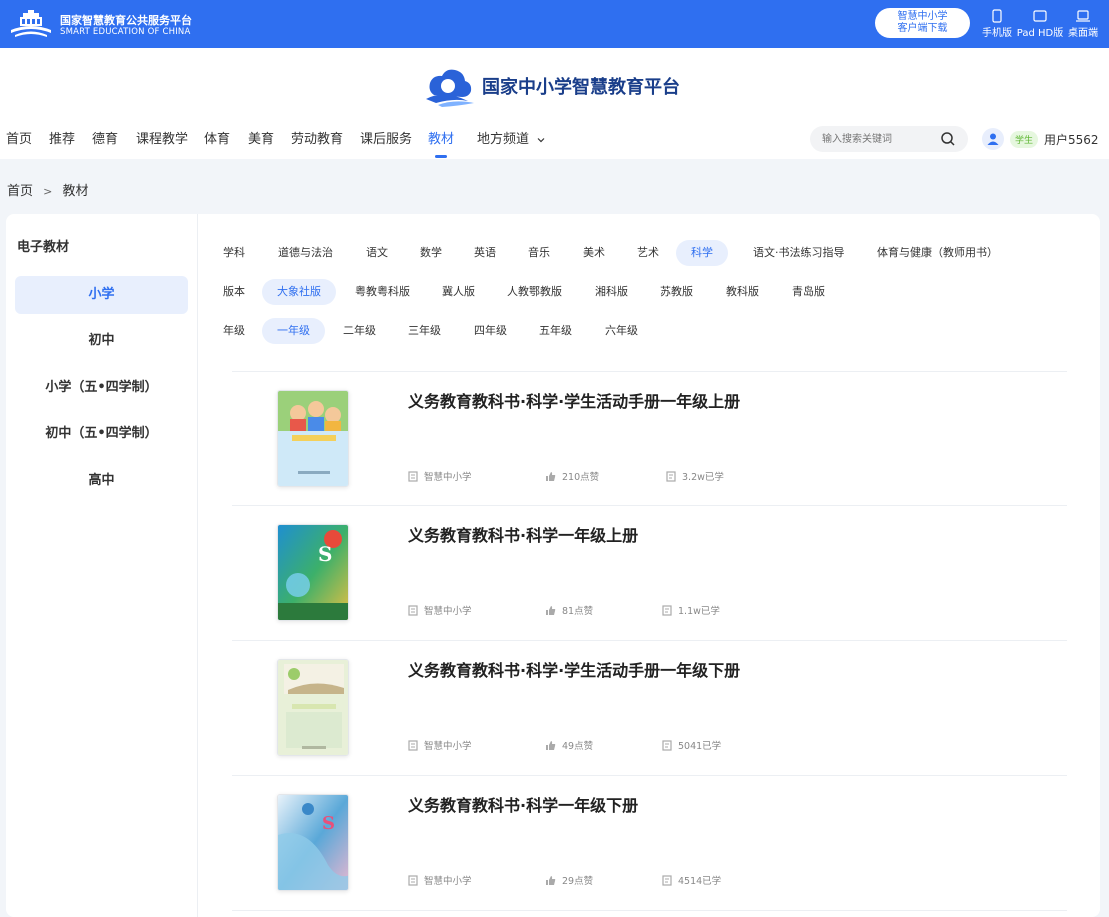 The height and width of the screenshot is (917, 1109). What do you see at coordinates (578, 881) in the screenshot?
I see `book-likes-label: 29点赞` at bounding box center [578, 881].